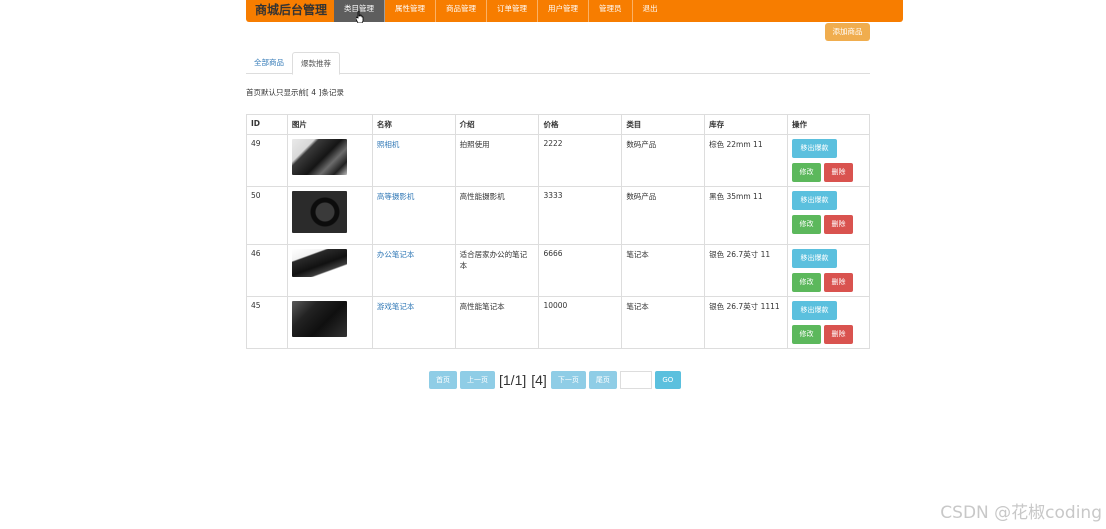  I want to click on next-page-button: 下一页, so click(568, 380).